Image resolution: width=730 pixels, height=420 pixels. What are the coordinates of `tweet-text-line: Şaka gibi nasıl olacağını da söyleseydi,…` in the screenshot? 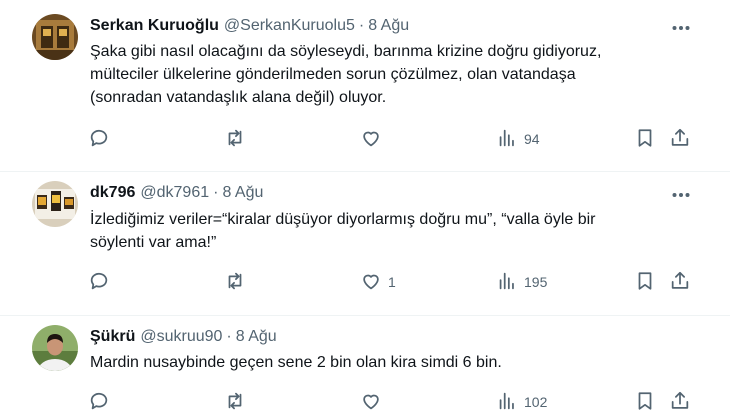 It's located at (346, 51).